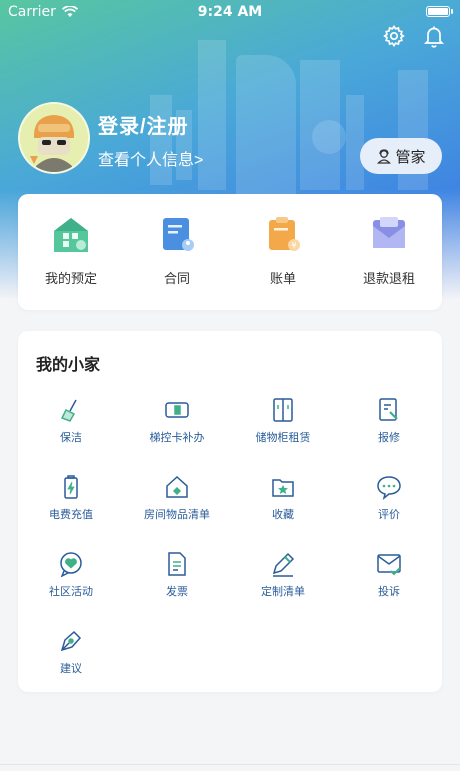 This screenshot has height=771, width=460. Describe the element at coordinates (434, 36) in the screenshot. I see `bell-icon` at that location.